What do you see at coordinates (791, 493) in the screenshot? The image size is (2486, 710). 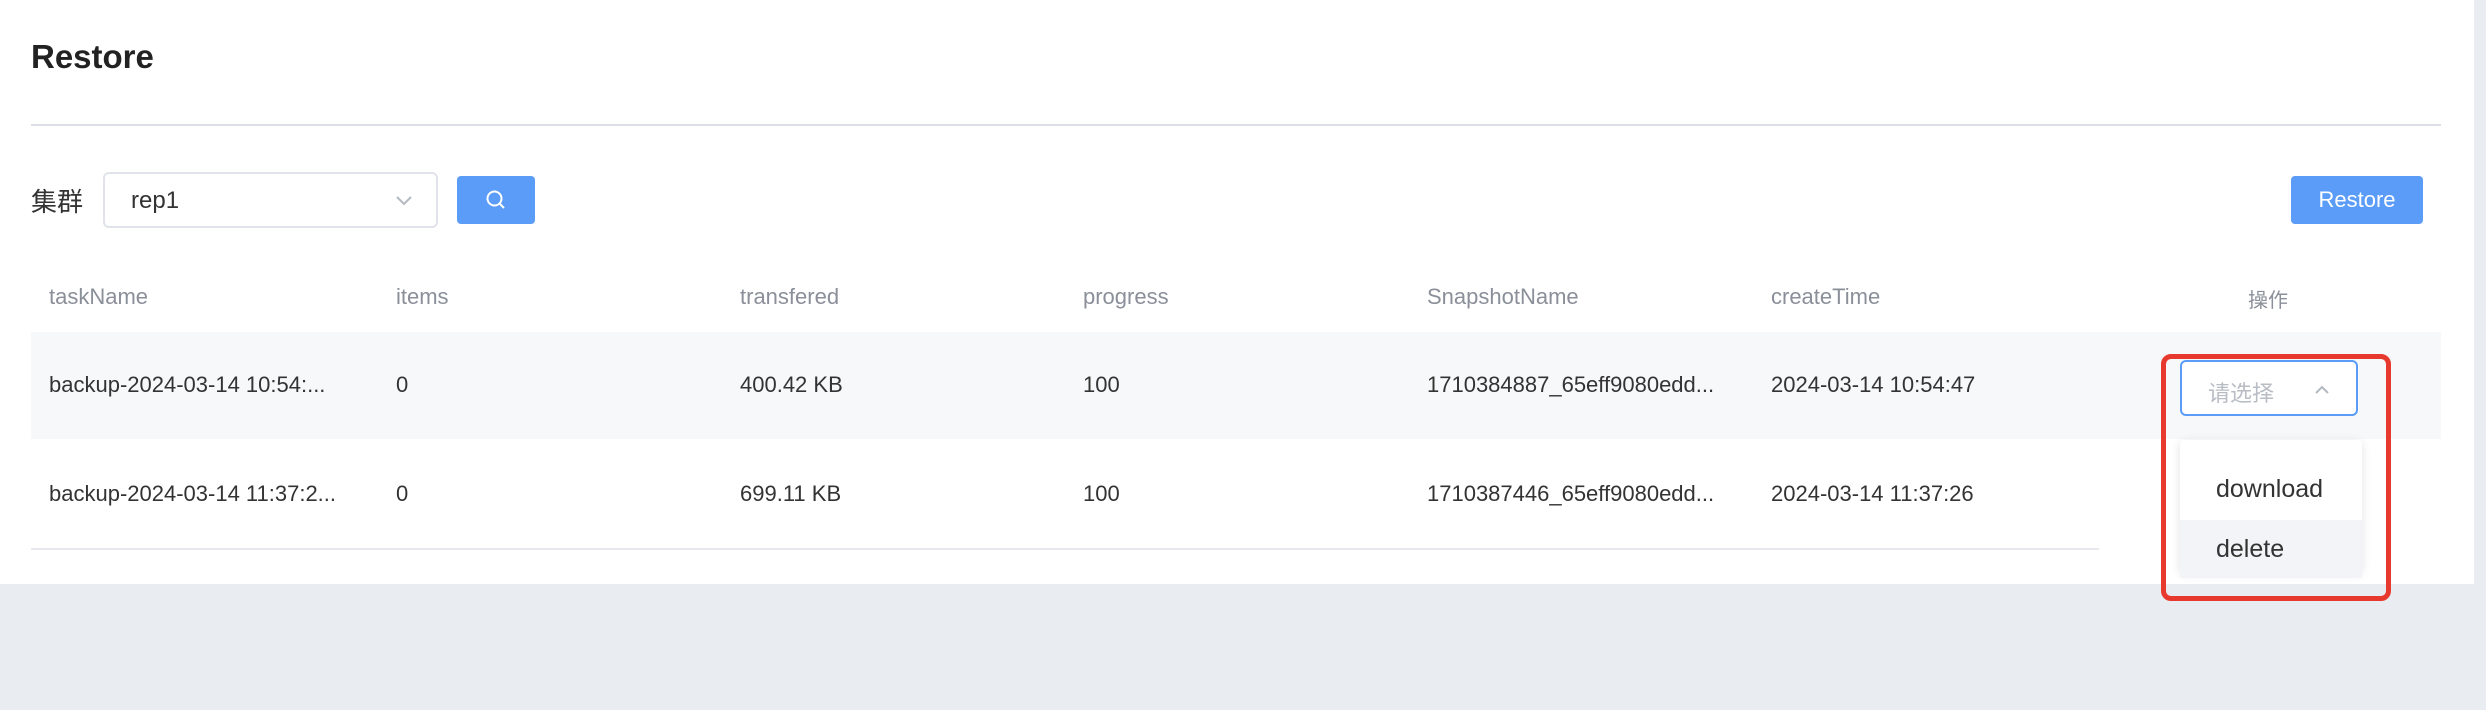 I see `cell-transfered: 699.11 KB` at bounding box center [791, 493].